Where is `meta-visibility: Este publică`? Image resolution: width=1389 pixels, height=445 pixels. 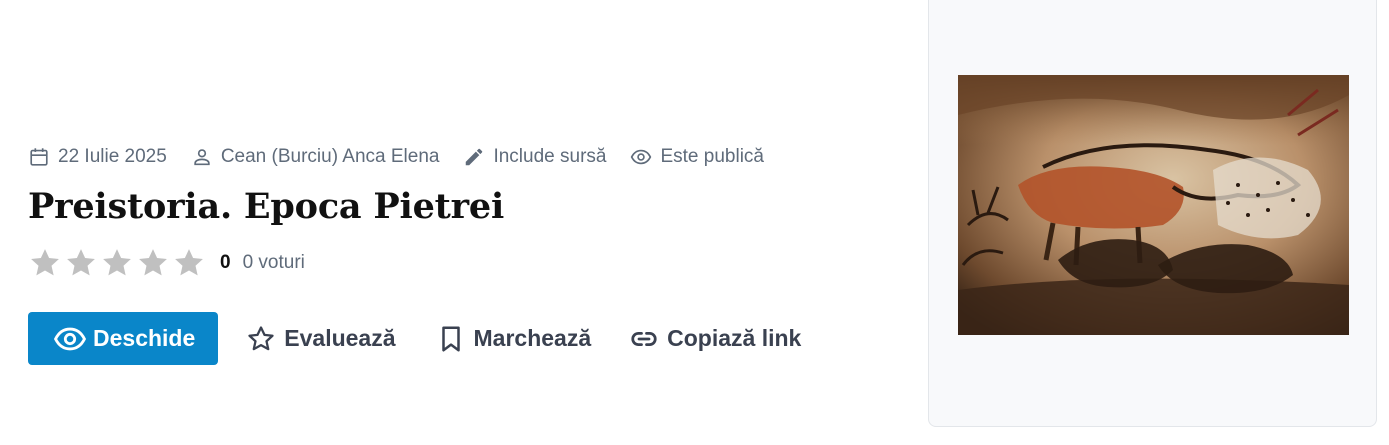
meta-visibility: Este publică is located at coordinates (697, 157).